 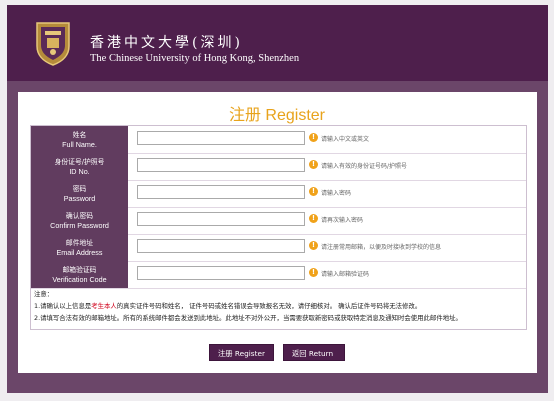 I want to click on field-hint: 请注册常用邮箱，以便及时接收到学校的信息, so click(x=381, y=247).